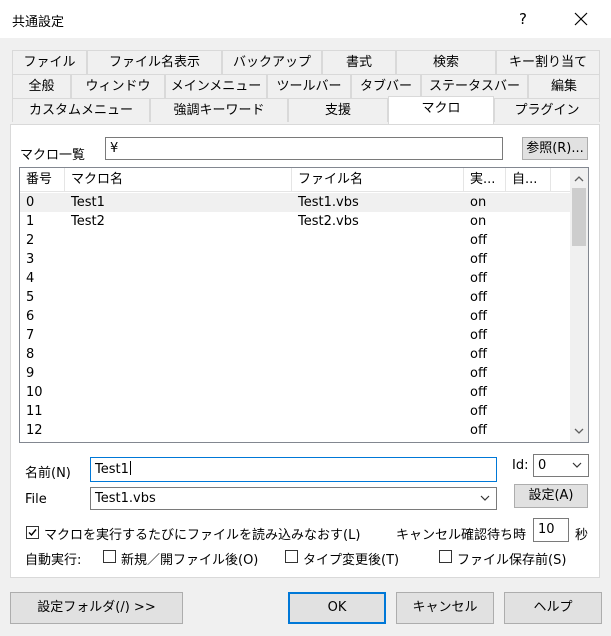  Describe the element at coordinates (511, 558) in the screenshot. I see `auto-before-save-label: ファイル保存前(S)` at that location.